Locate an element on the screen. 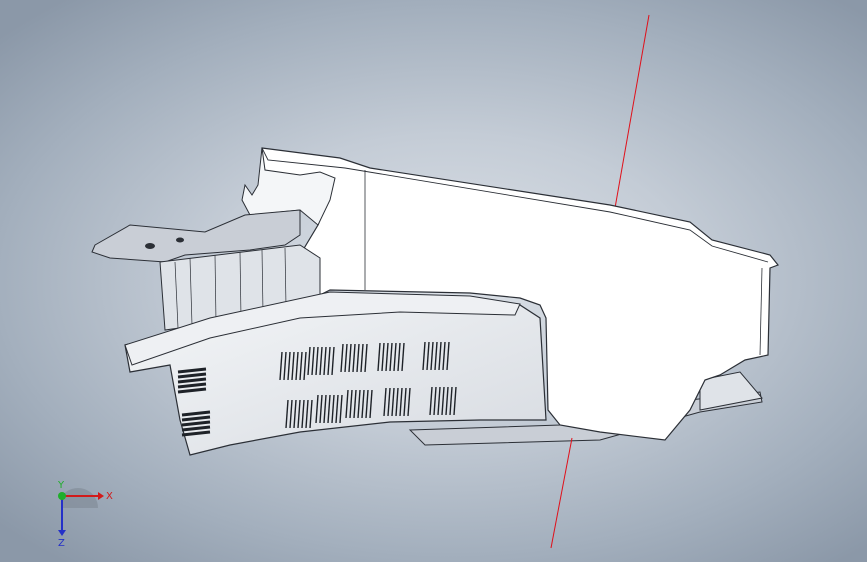  y-axis-label: Y is located at coordinates (61, 485).